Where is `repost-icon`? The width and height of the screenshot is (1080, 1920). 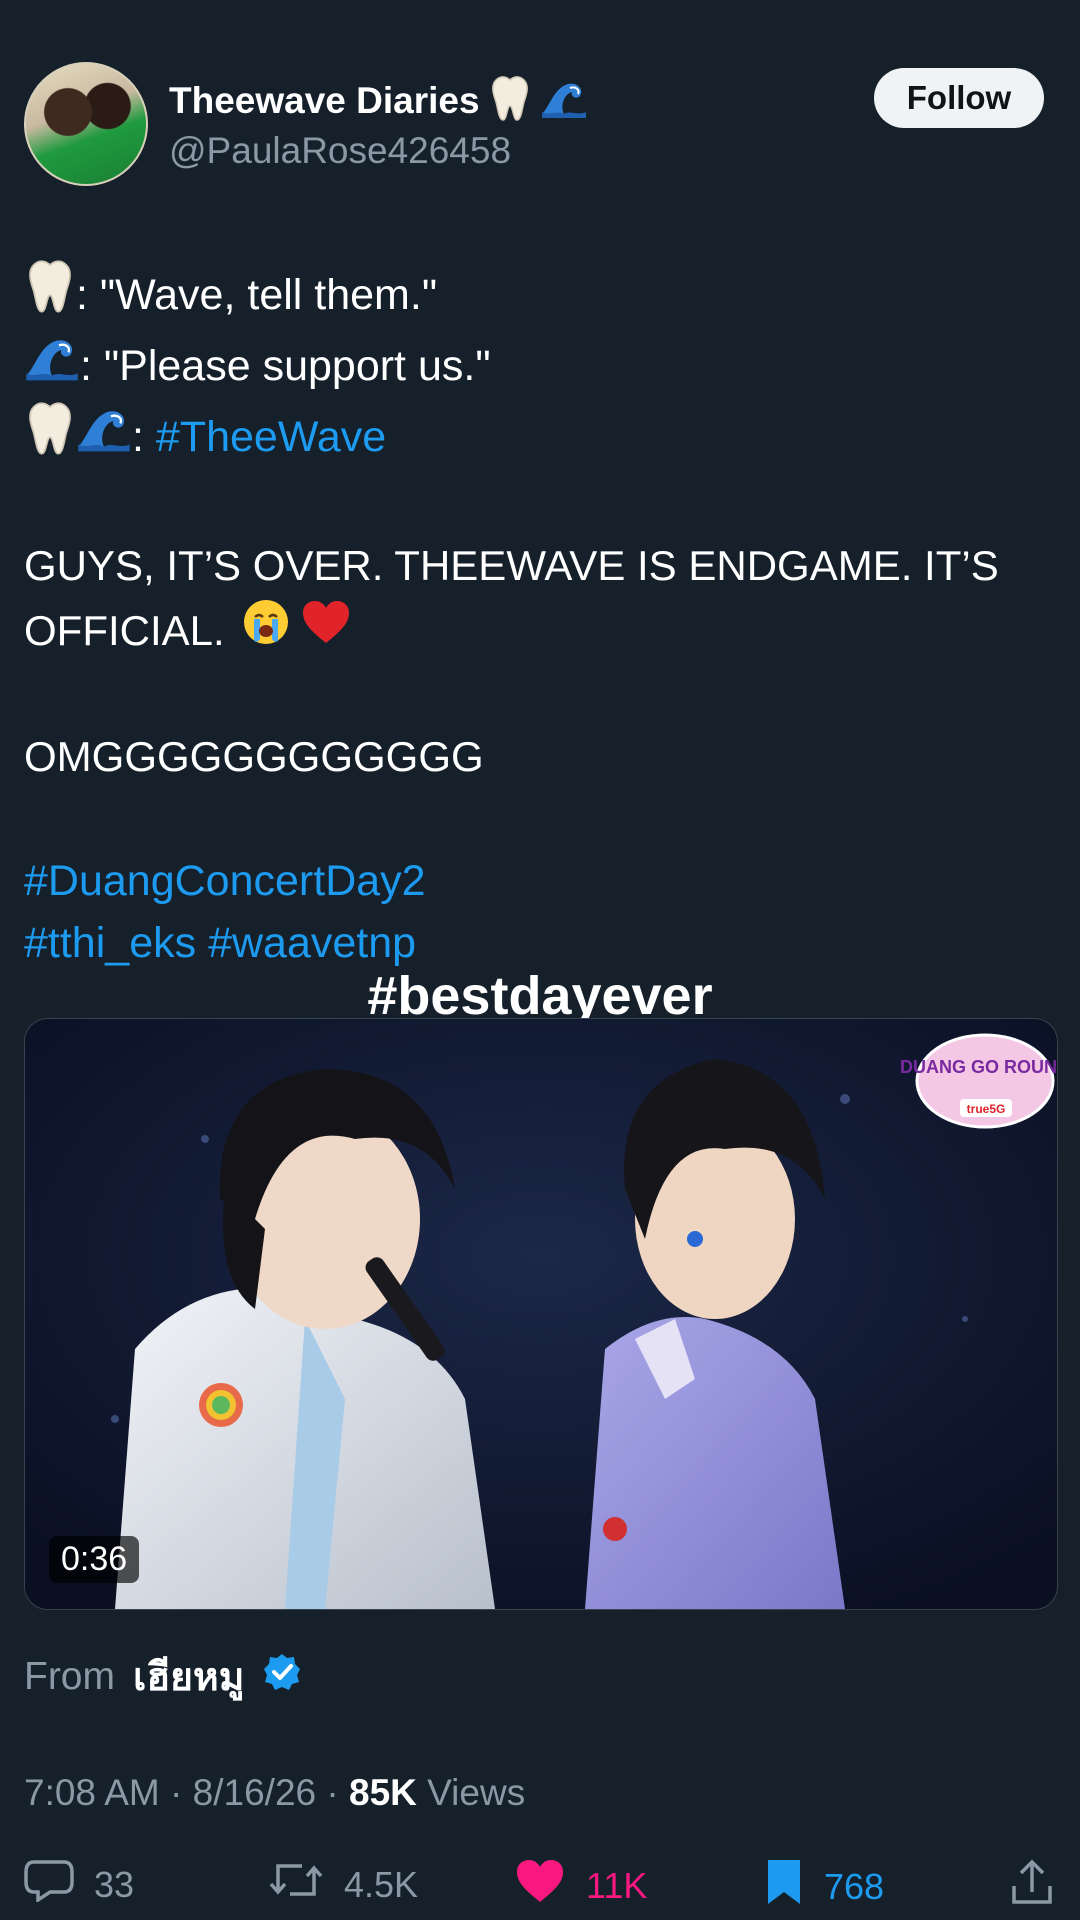
repost-icon is located at coordinates (296, 1884).